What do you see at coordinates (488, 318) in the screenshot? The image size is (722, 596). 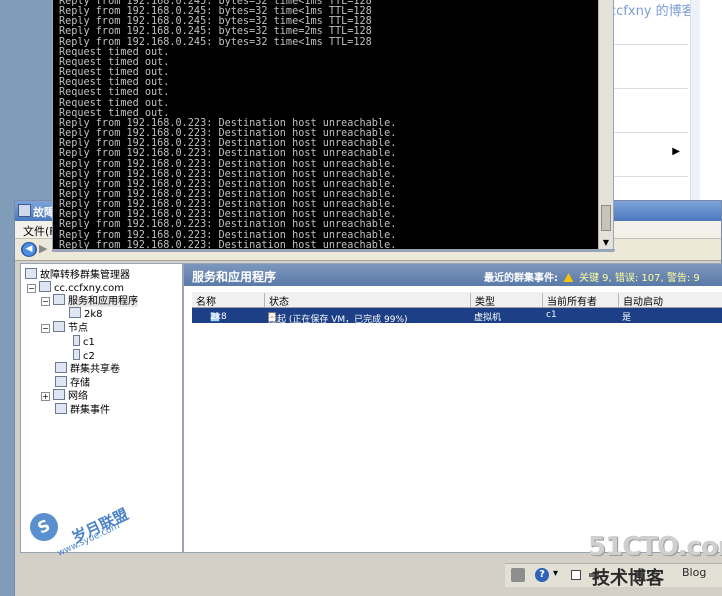 I see `cell-type: 虚拟机` at bounding box center [488, 318].